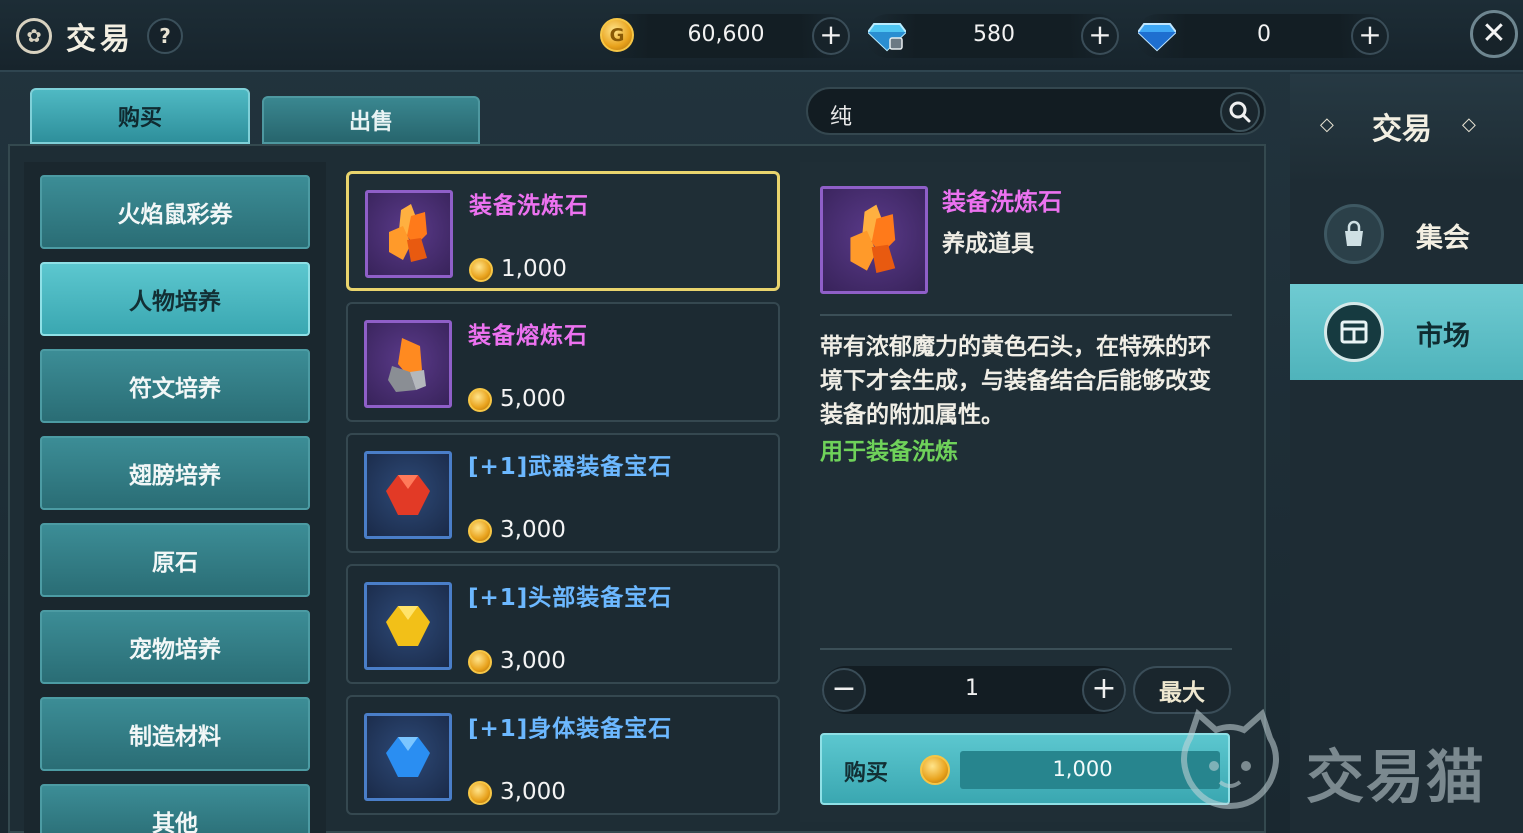 The height and width of the screenshot is (833, 1523). I want to click on bag-icon, so click(1354, 234).